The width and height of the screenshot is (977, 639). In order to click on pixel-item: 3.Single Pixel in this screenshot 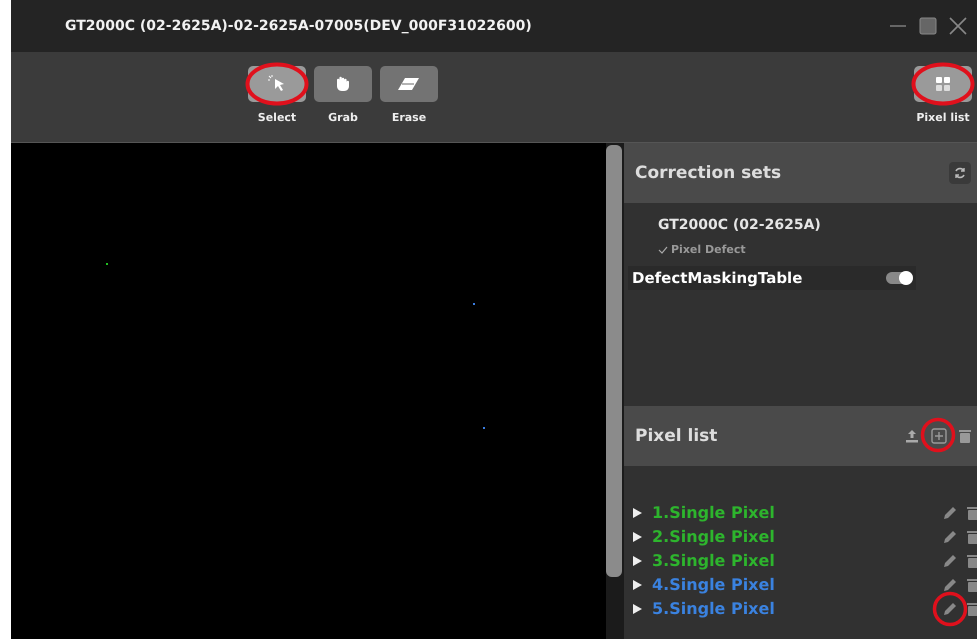, I will do `click(792, 560)`.